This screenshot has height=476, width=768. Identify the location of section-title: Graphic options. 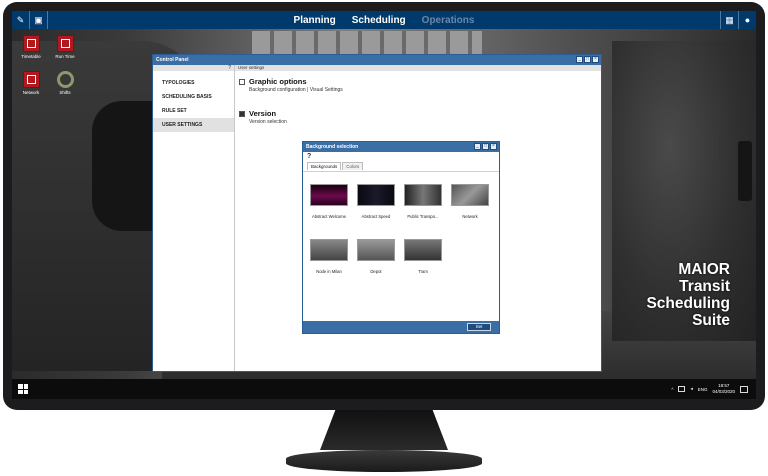
(278, 81).